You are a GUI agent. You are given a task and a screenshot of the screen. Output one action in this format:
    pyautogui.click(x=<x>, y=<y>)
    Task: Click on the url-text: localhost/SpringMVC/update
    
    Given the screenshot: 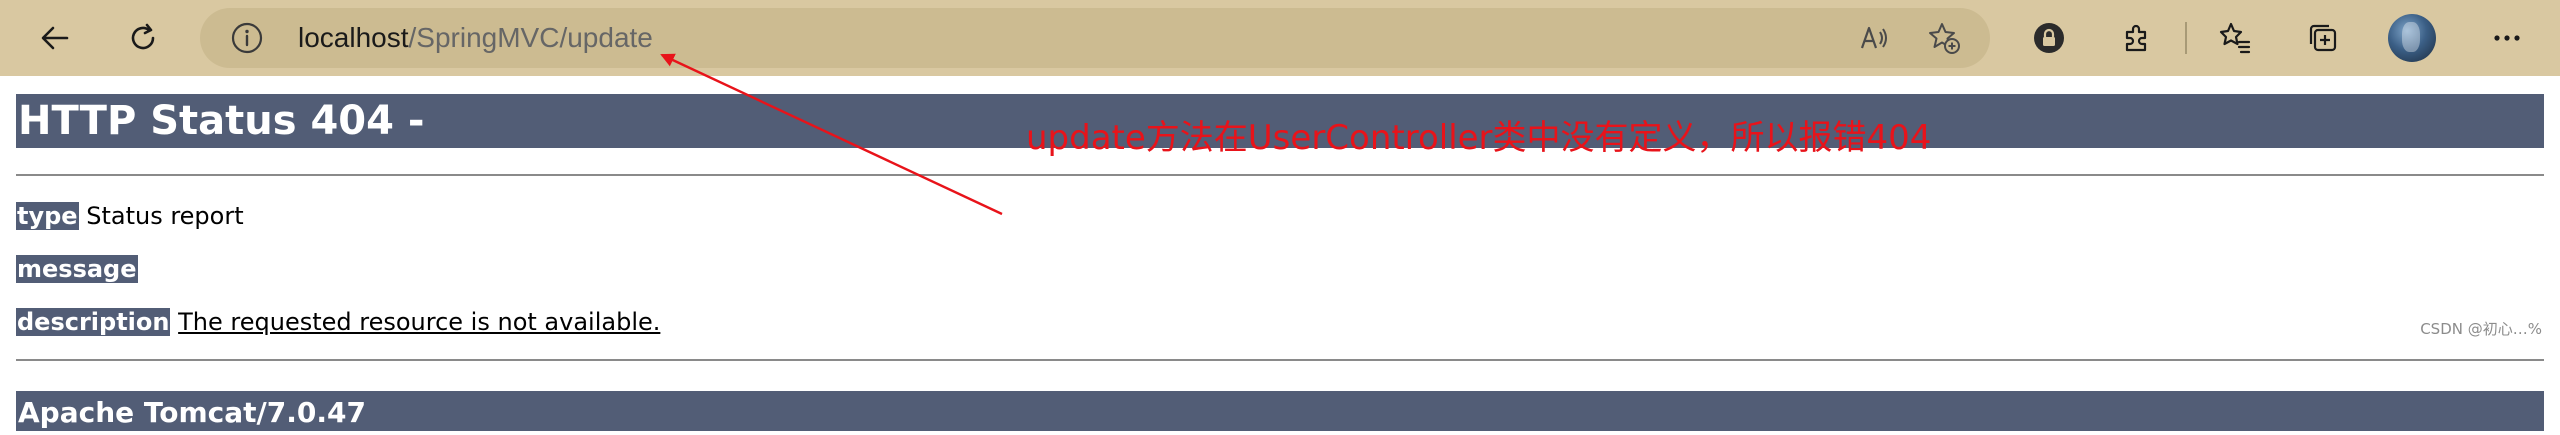 What is the action you would take?
    pyautogui.click(x=475, y=38)
    